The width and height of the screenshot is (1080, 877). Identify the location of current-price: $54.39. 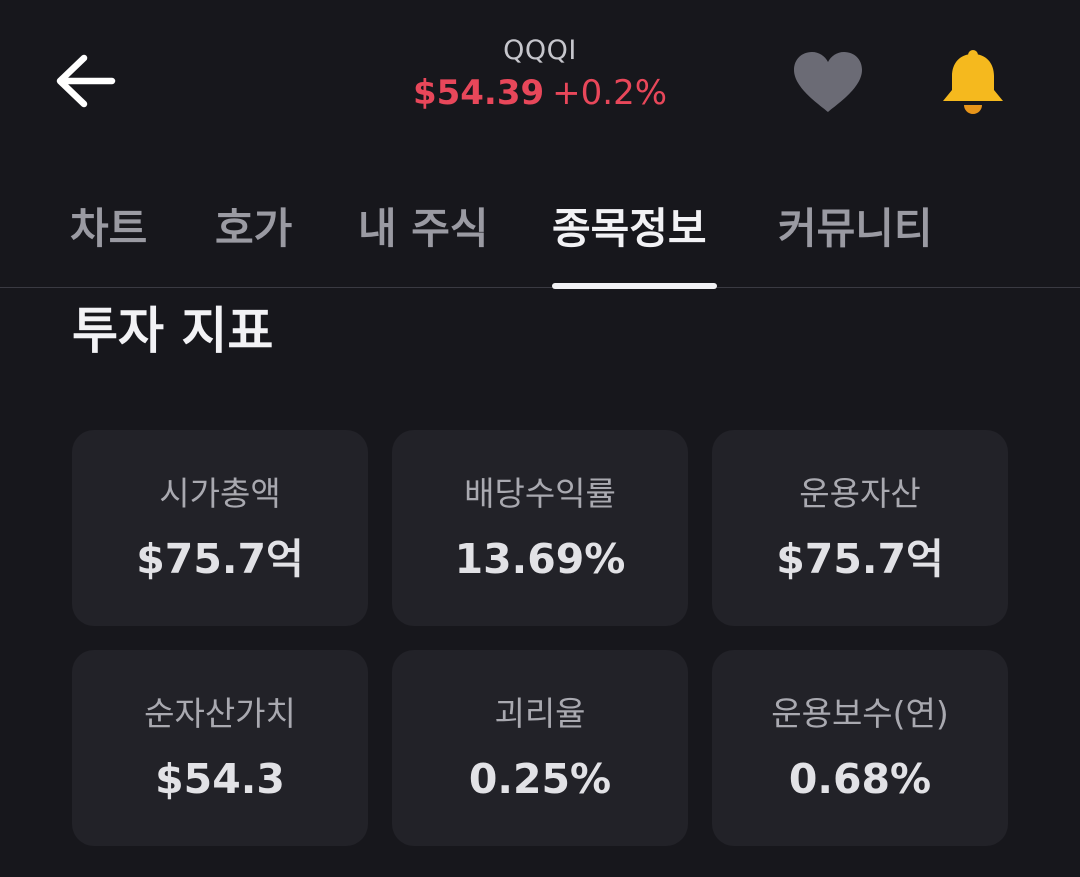
(478, 93).